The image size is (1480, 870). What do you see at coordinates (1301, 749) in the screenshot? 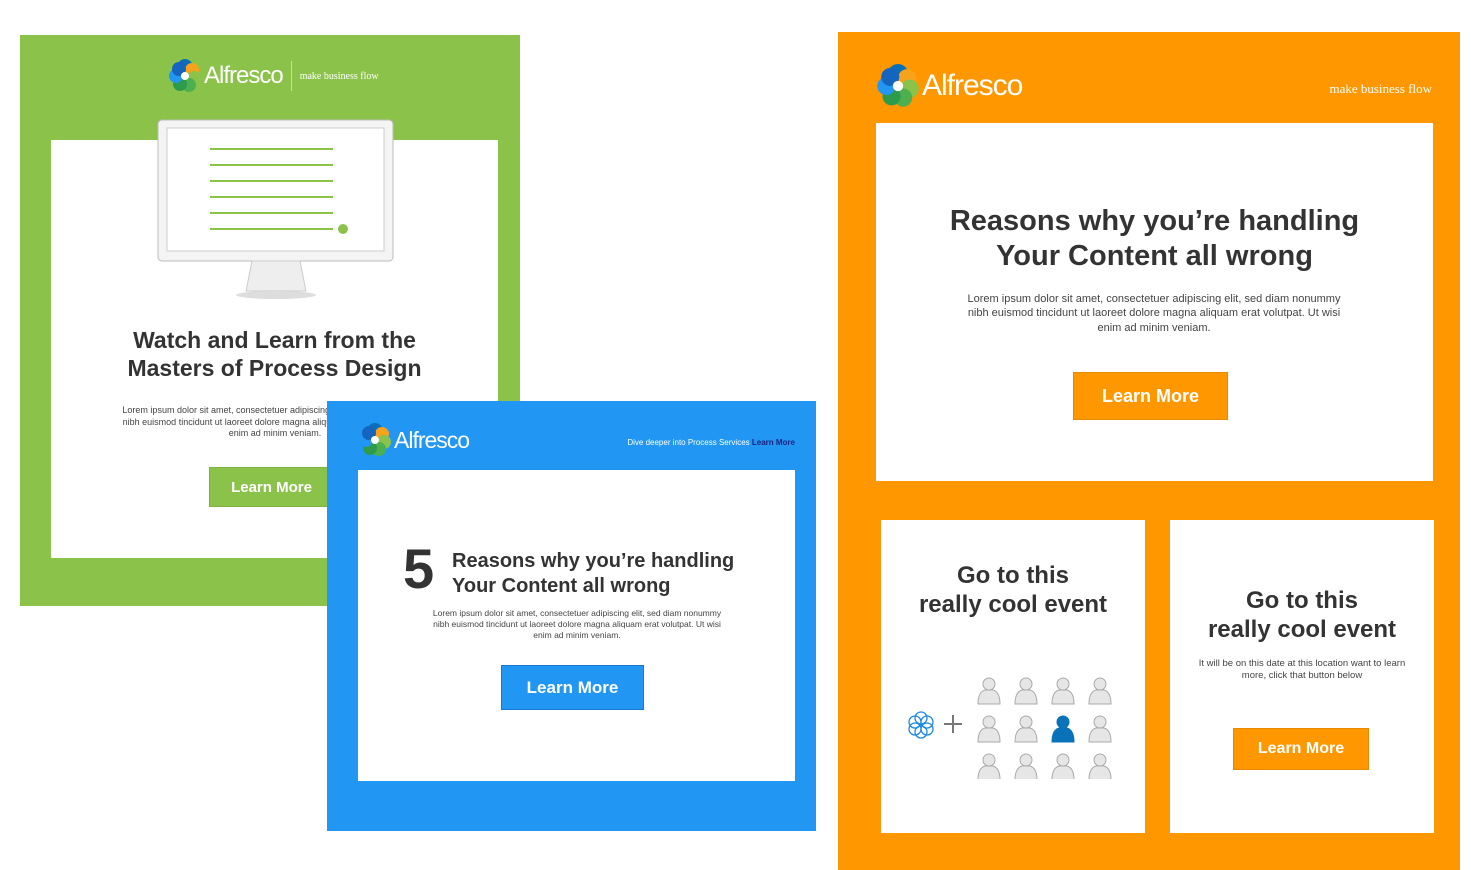
I see `event2-learn-more-button: Learn More` at bounding box center [1301, 749].